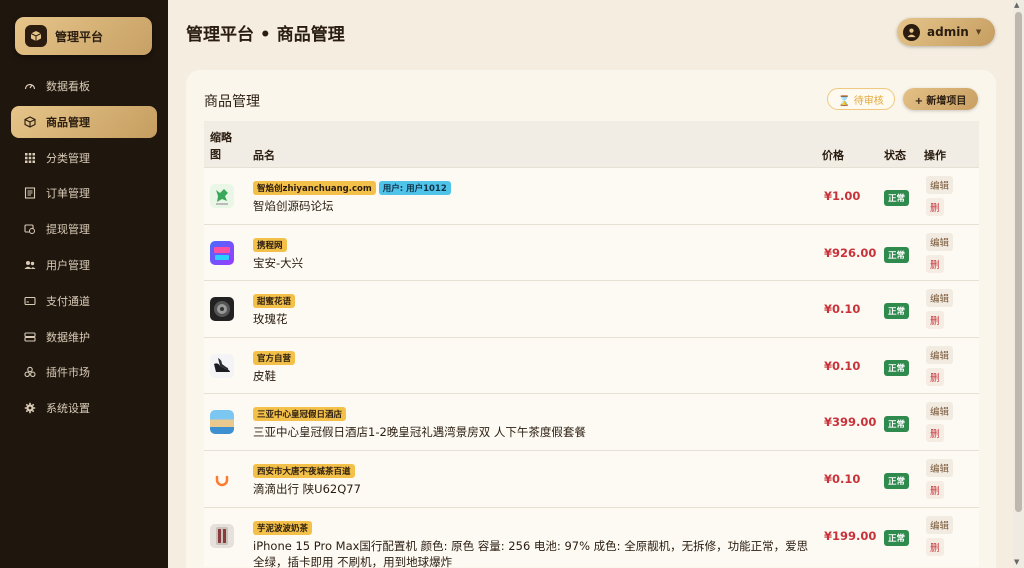  What do you see at coordinates (946, 32) in the screenshot?
I see `user-menu-button: admin ▼` at bounding box center [946, 32].